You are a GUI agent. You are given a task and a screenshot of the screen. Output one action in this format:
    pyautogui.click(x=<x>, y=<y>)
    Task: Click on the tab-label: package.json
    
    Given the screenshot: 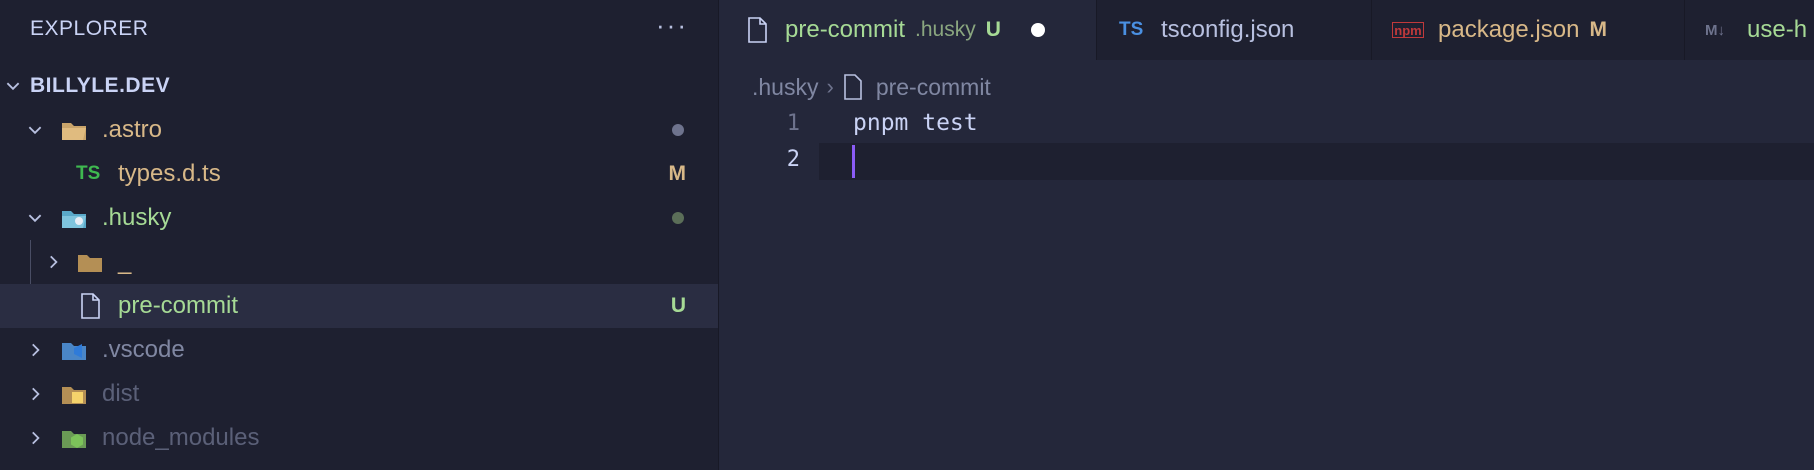 What is the action you would take?
    pyautogui.click(x=1509, y=29)
    